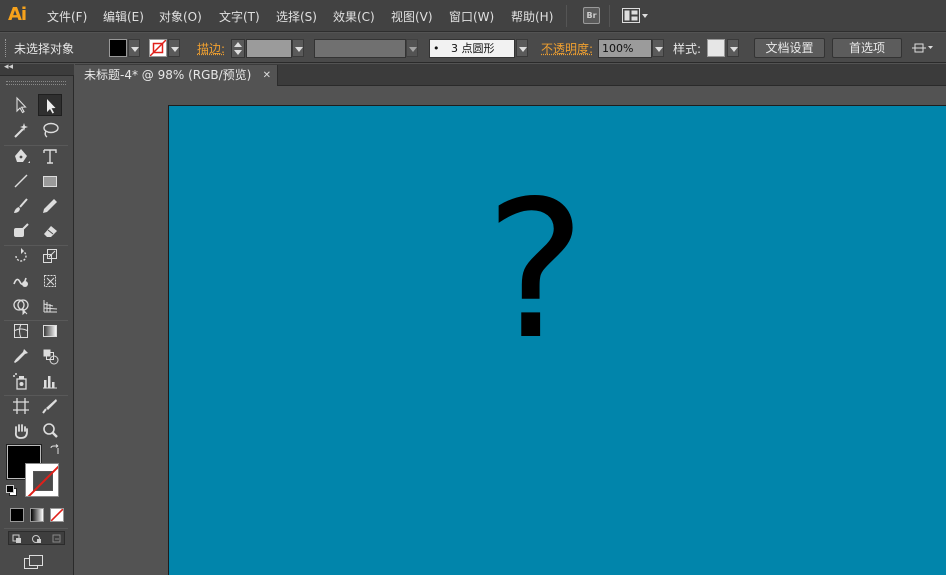  I want to click on blend-tool, so click(50, 356).